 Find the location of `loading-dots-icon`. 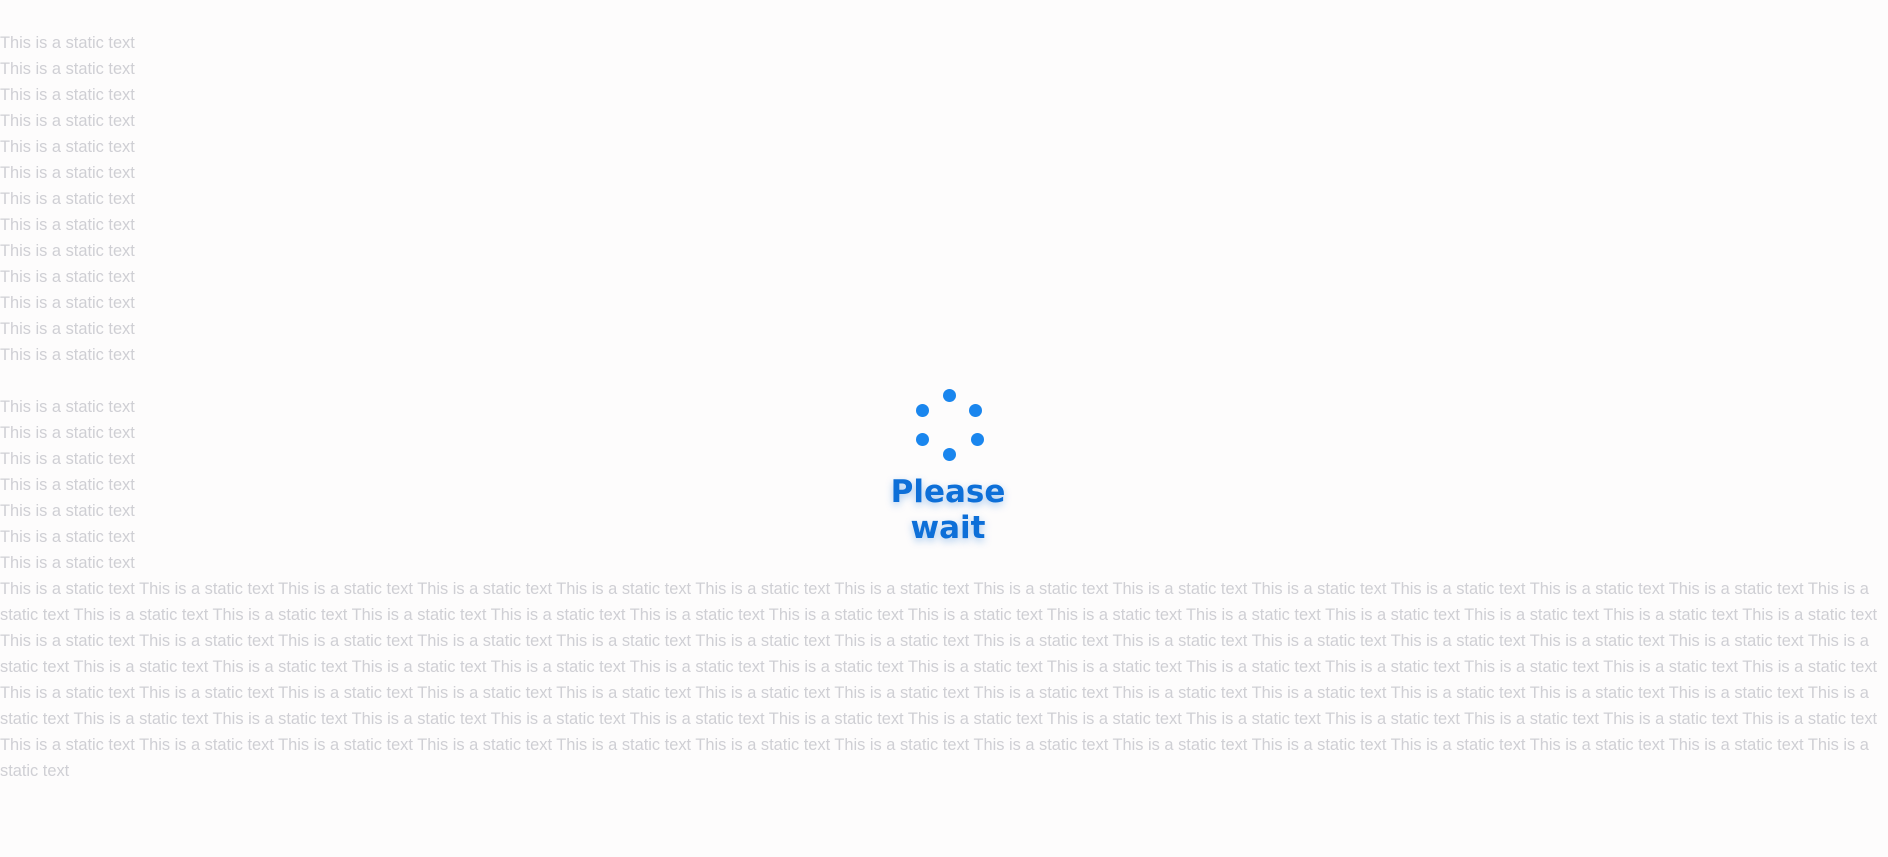

loading-dots-icon is located at coordinates (950, 425).